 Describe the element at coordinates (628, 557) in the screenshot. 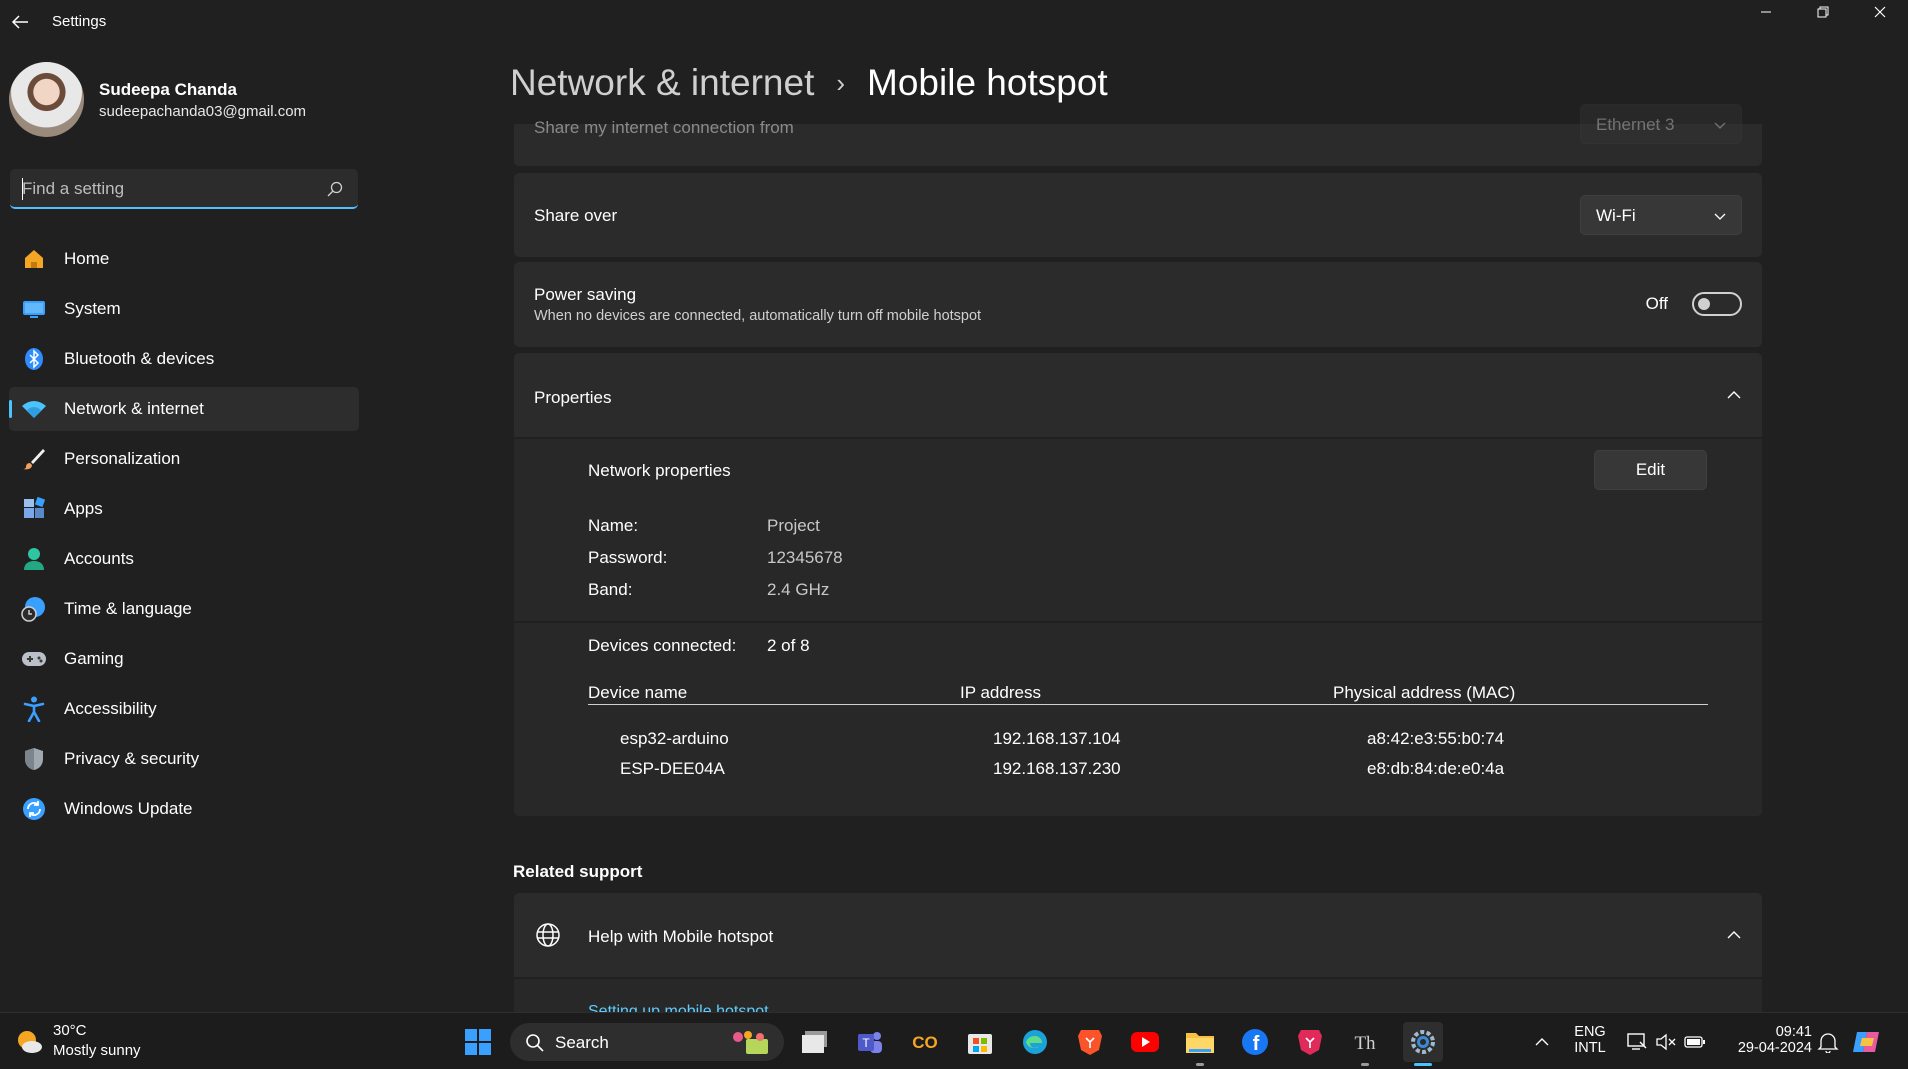

I see `password-key: Password:` at that location.